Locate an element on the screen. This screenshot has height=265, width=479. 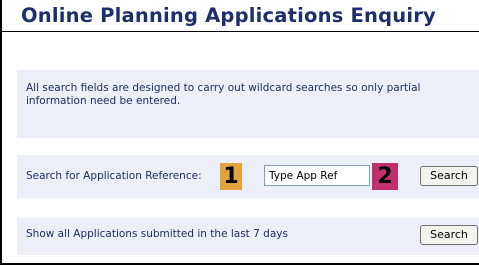
title-divider is located at coordinates (240, 31).